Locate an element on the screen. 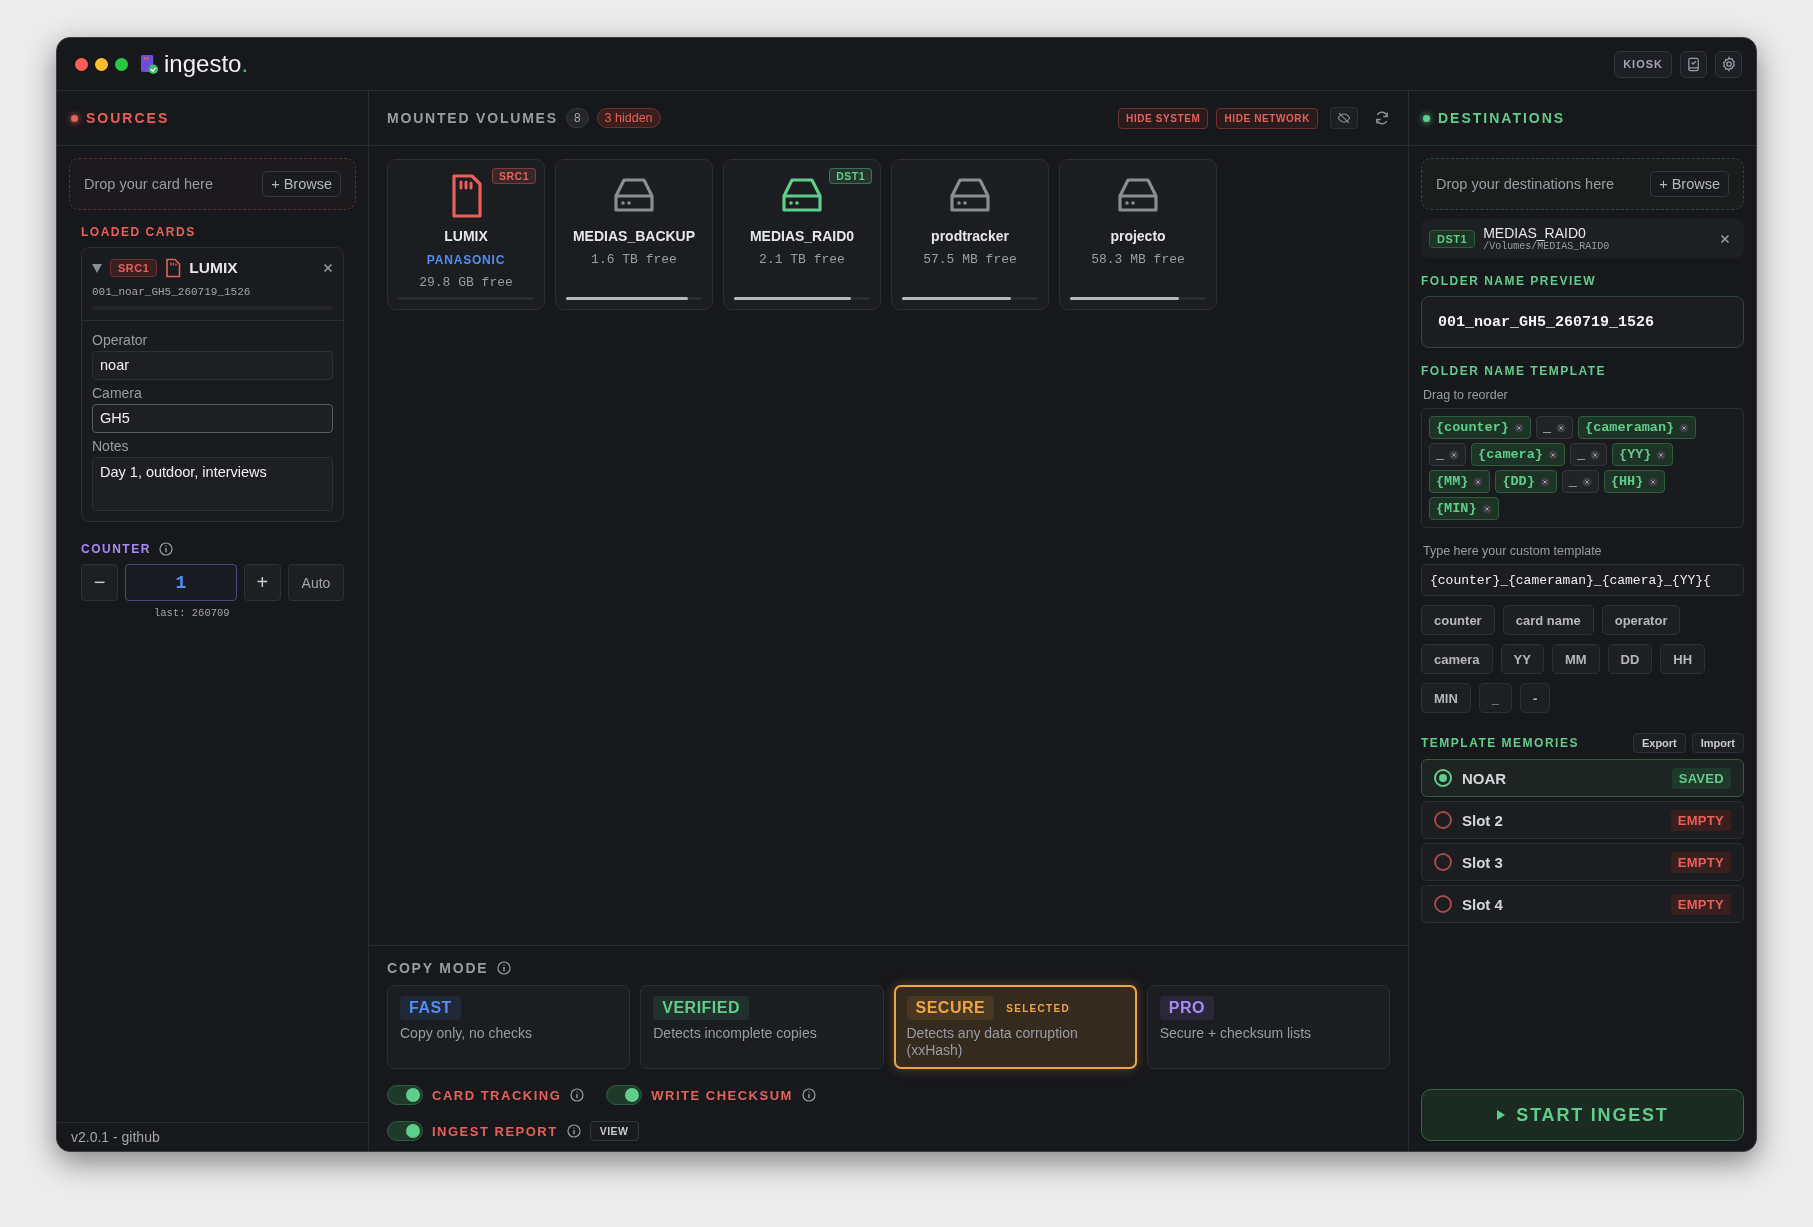  insert-token-button: card name is located at coordinates (1548, 620).